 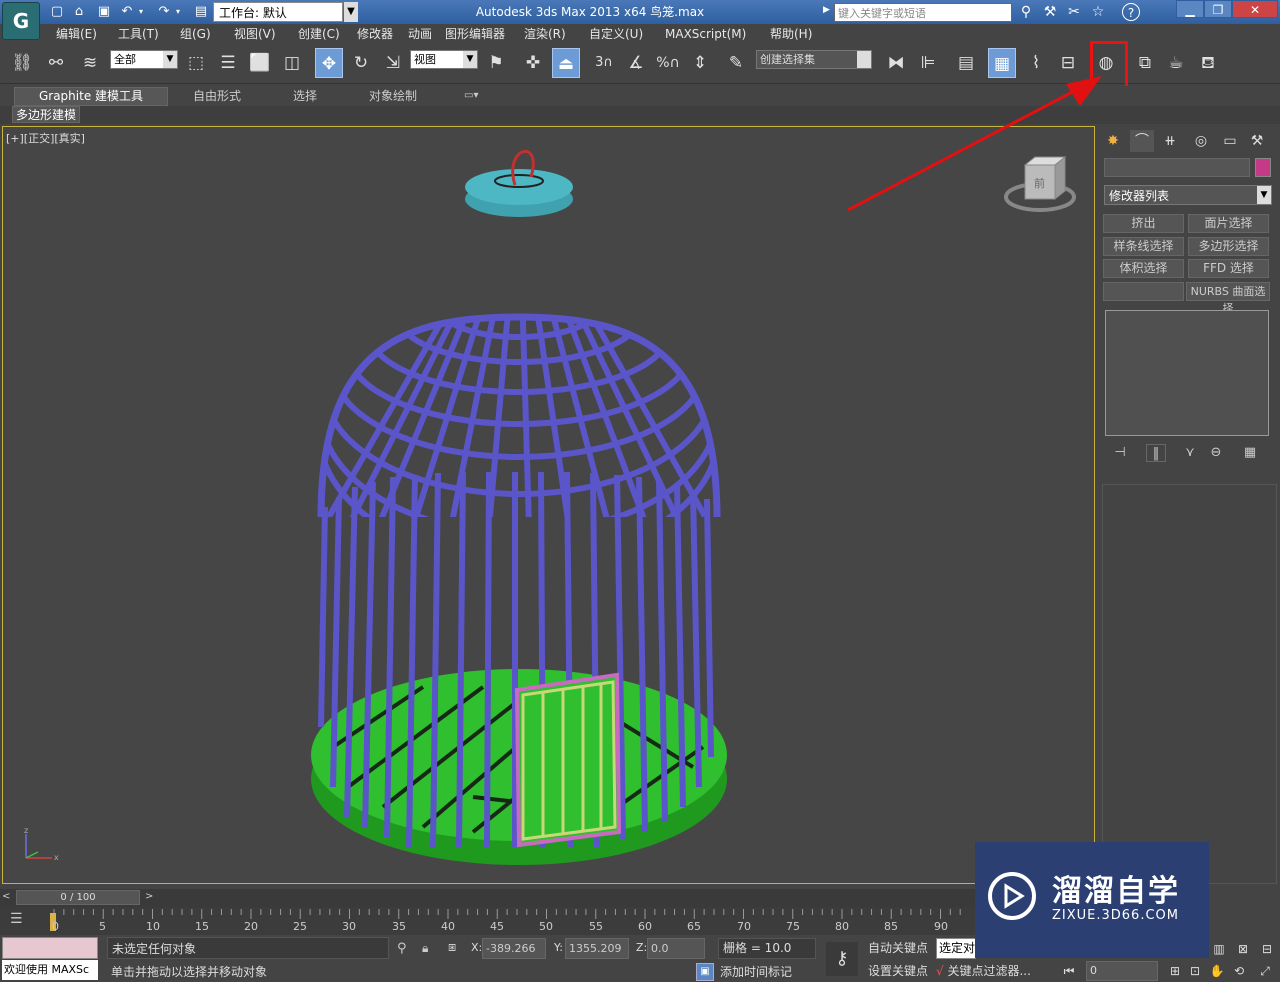 I want to click on undo-icon: ↶, so click(x=127, y=12).